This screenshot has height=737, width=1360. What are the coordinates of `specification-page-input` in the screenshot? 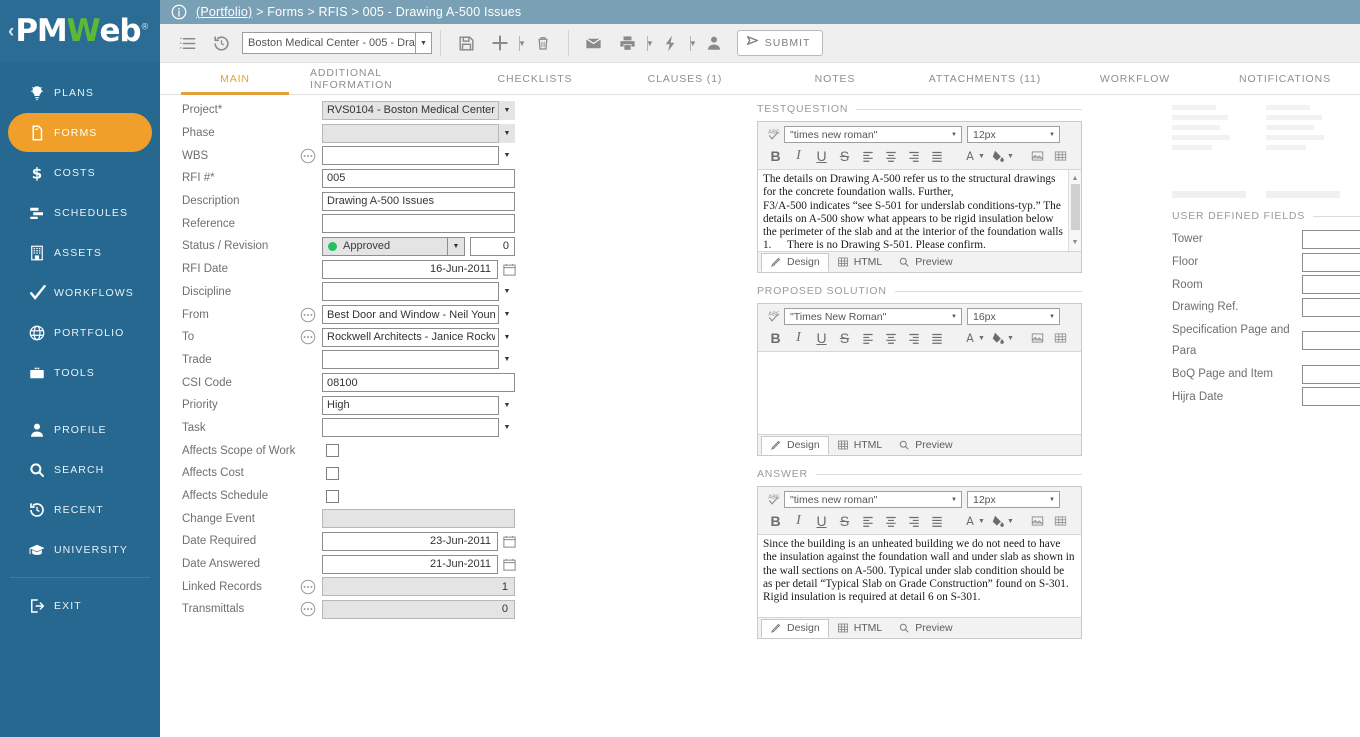 It's located at (1331, 341).